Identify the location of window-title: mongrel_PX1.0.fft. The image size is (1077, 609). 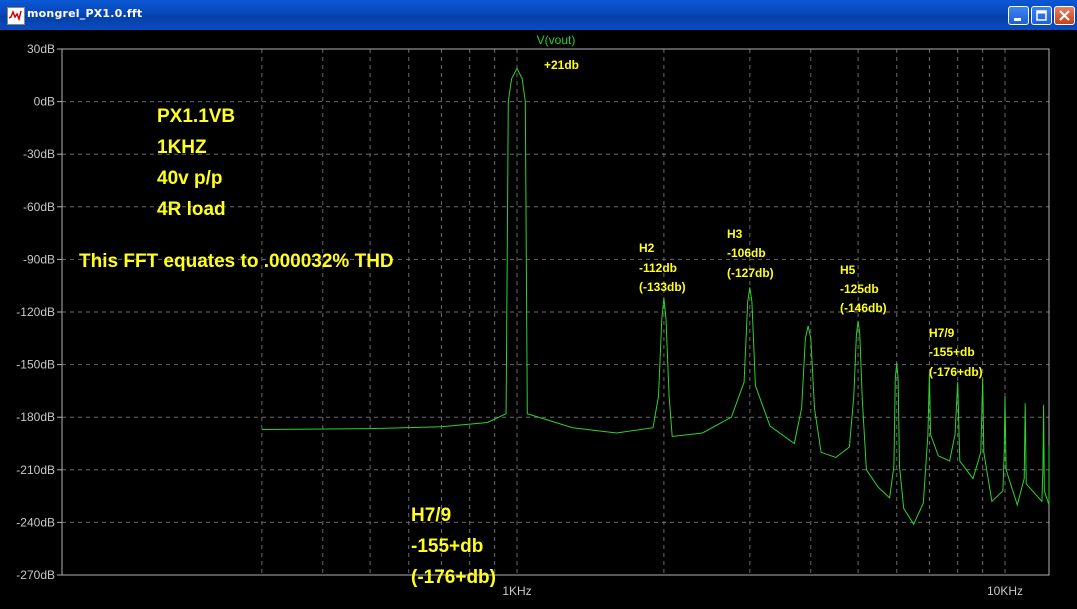
(85, 13).